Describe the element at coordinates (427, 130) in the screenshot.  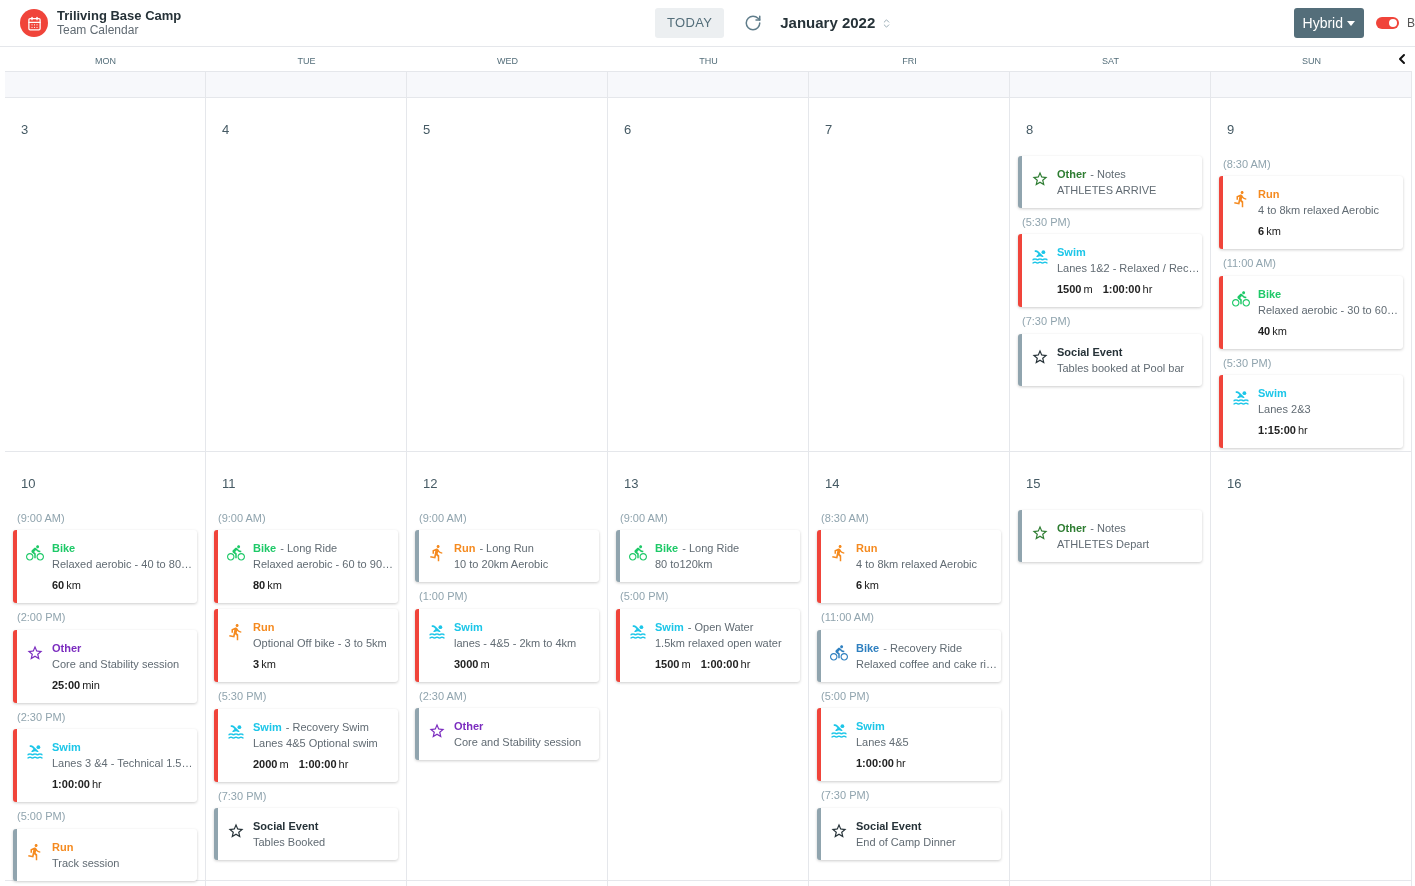
I see `day-number: 5` at that location.